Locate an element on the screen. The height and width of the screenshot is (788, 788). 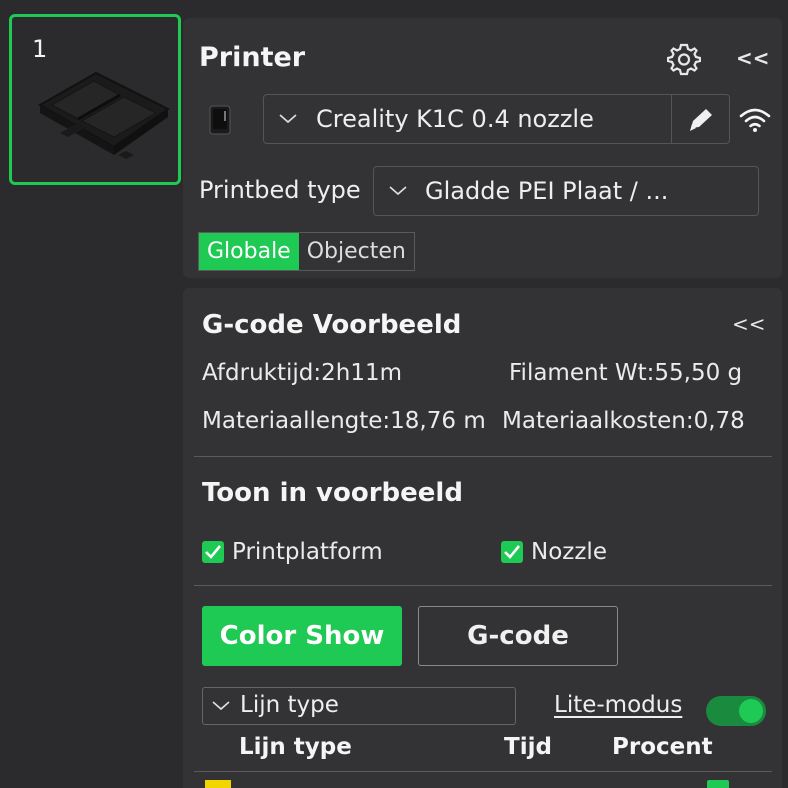
material-cost-stat: Materiaalkosten:0,78 is located at coordinates (623, 421).